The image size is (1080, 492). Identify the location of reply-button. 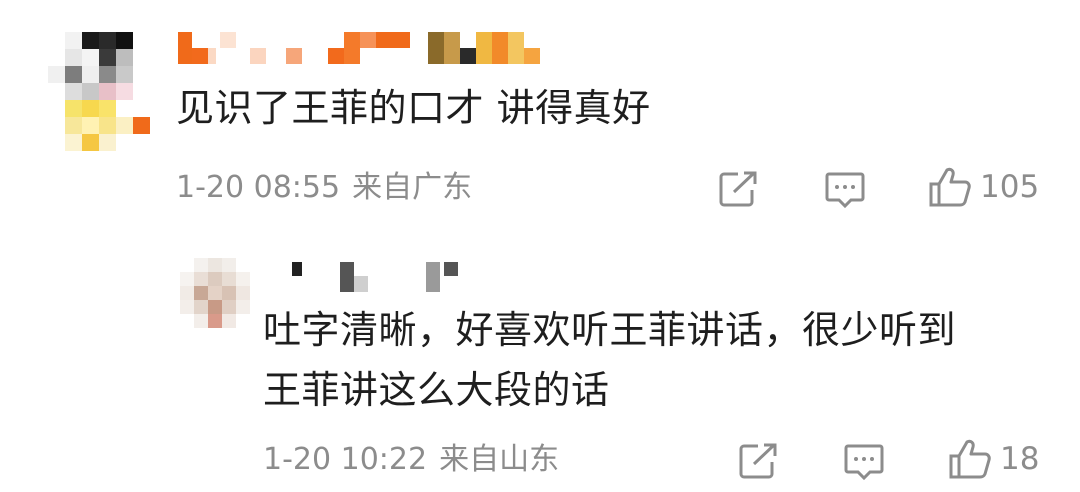
(845, 190).